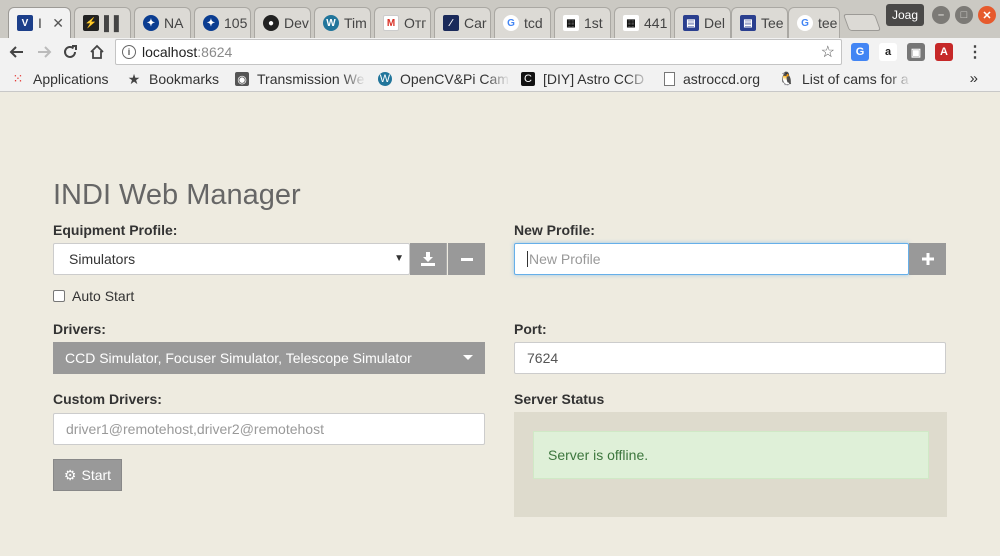 The height and width of the screenshot is (556, 1000). I want to click on tab: M Отг, so click(402, 22).